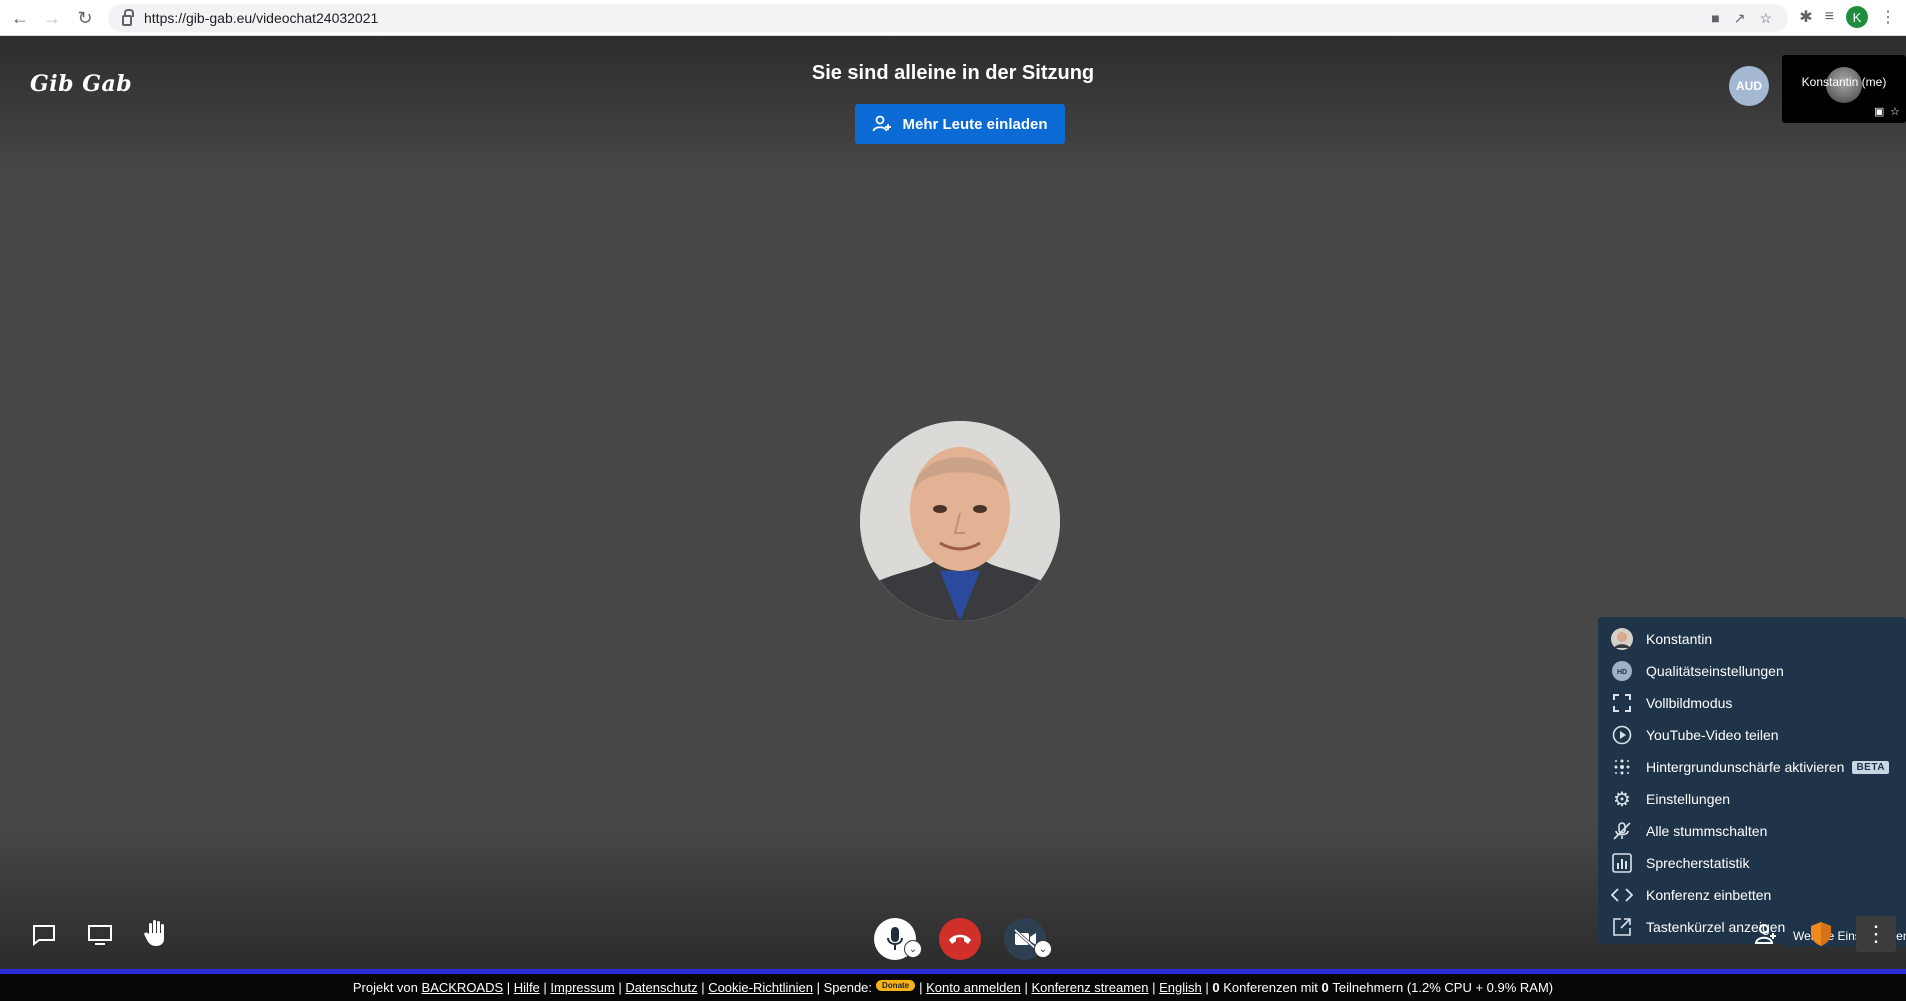 The image size is (1906, 1001). What do you see at coordinates (1715, 671) in the screenshot?
I see `menu-item-label: Qualitätseinstellungen` at bounding box center [1715, 671].